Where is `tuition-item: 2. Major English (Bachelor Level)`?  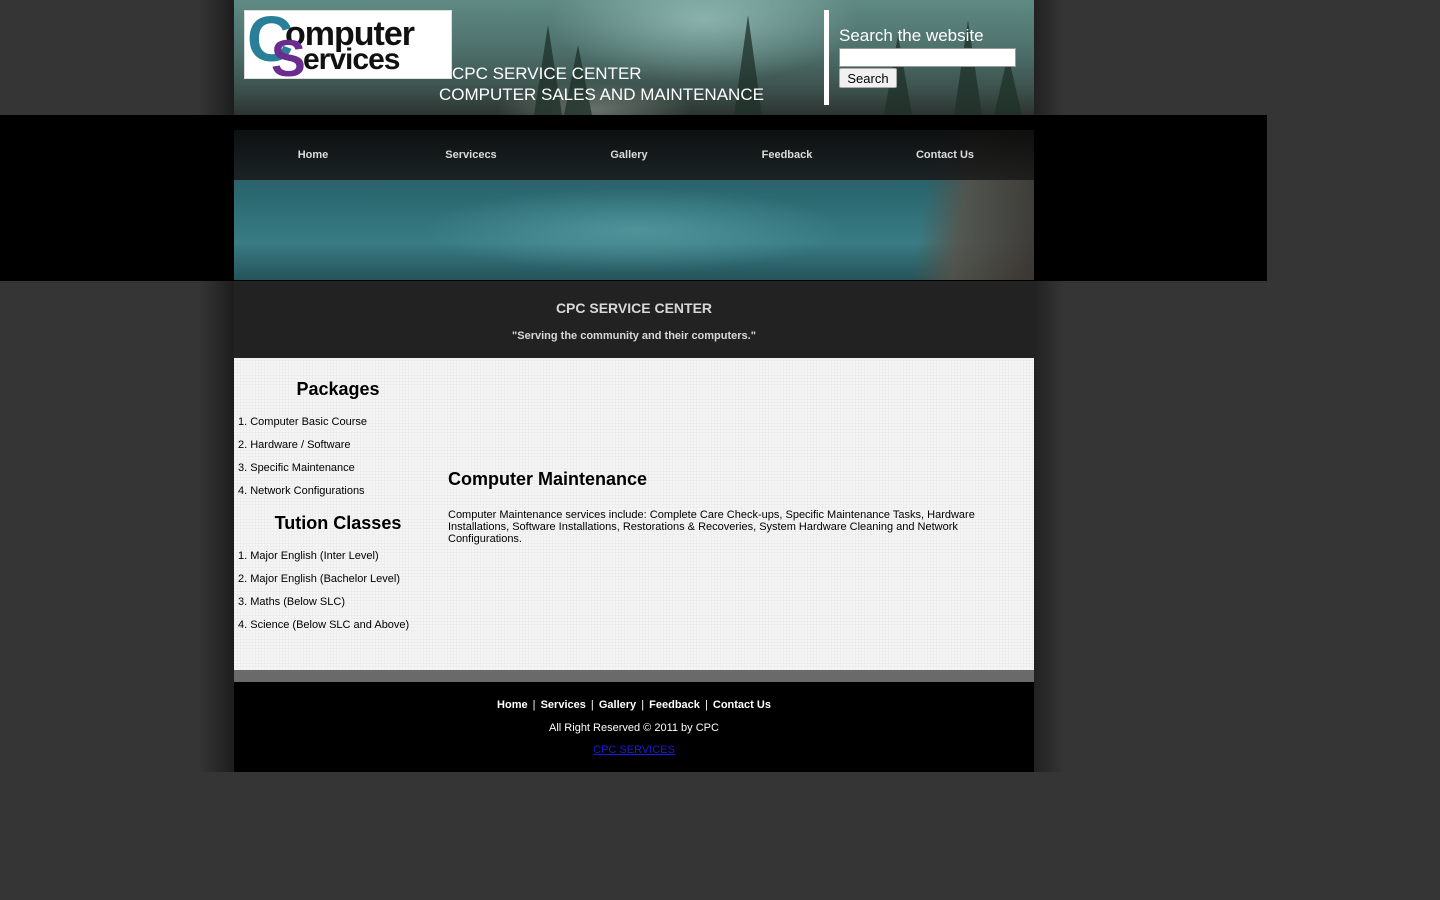
tuition-item: 2. Major English (Bachelor Level) is located at coordinates (319, 579).